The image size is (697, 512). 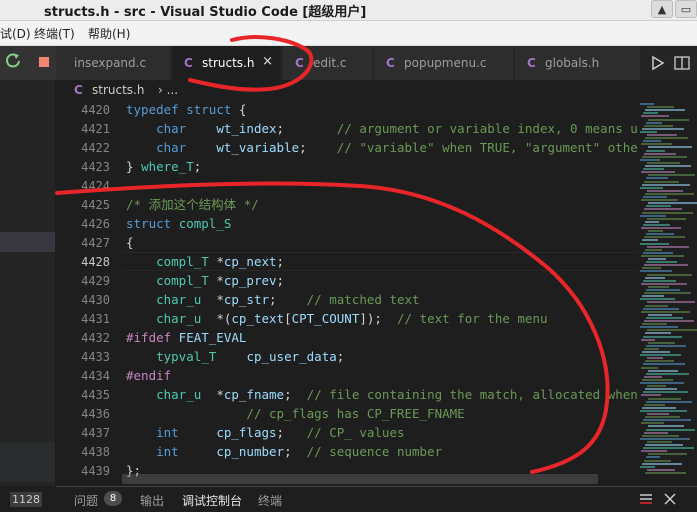 What do you see at coordinates (267, 61) in the screenshot?
I see `close-icon: ×` at bounding box center [267, 61].